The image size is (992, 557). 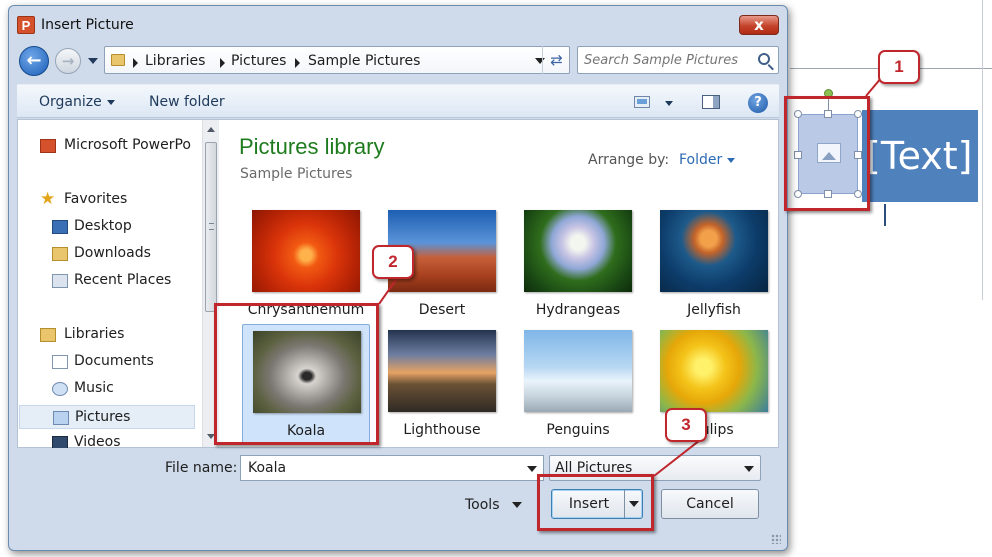 I want to click on title-bar: P Insert Picture x, so click(x=398, y=23).